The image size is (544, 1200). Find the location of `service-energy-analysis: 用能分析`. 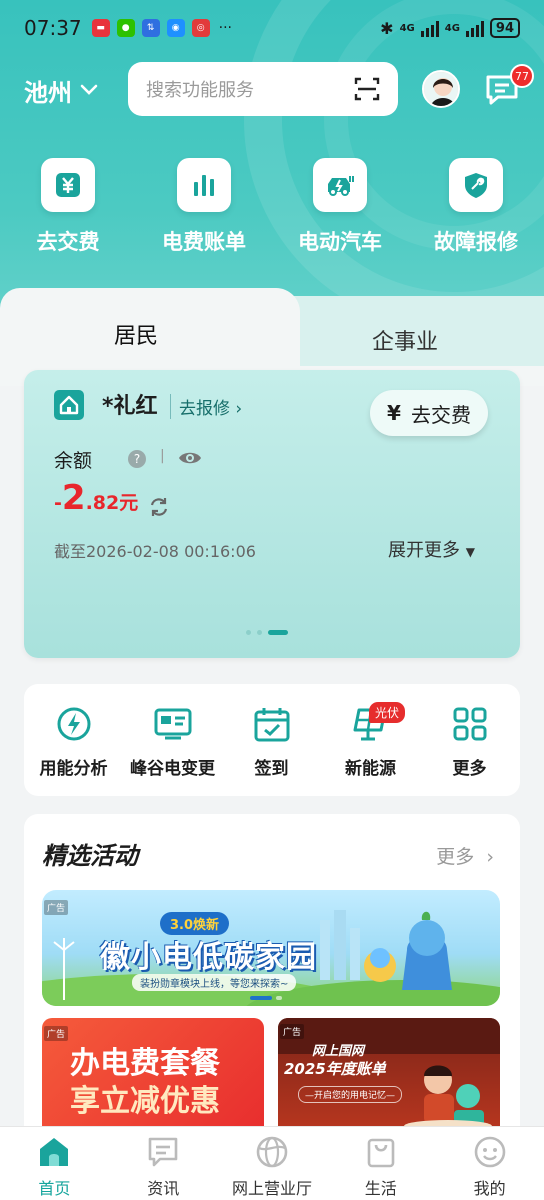

service-energy-analysis: 用能分析 is located at coordinates (73, 740).